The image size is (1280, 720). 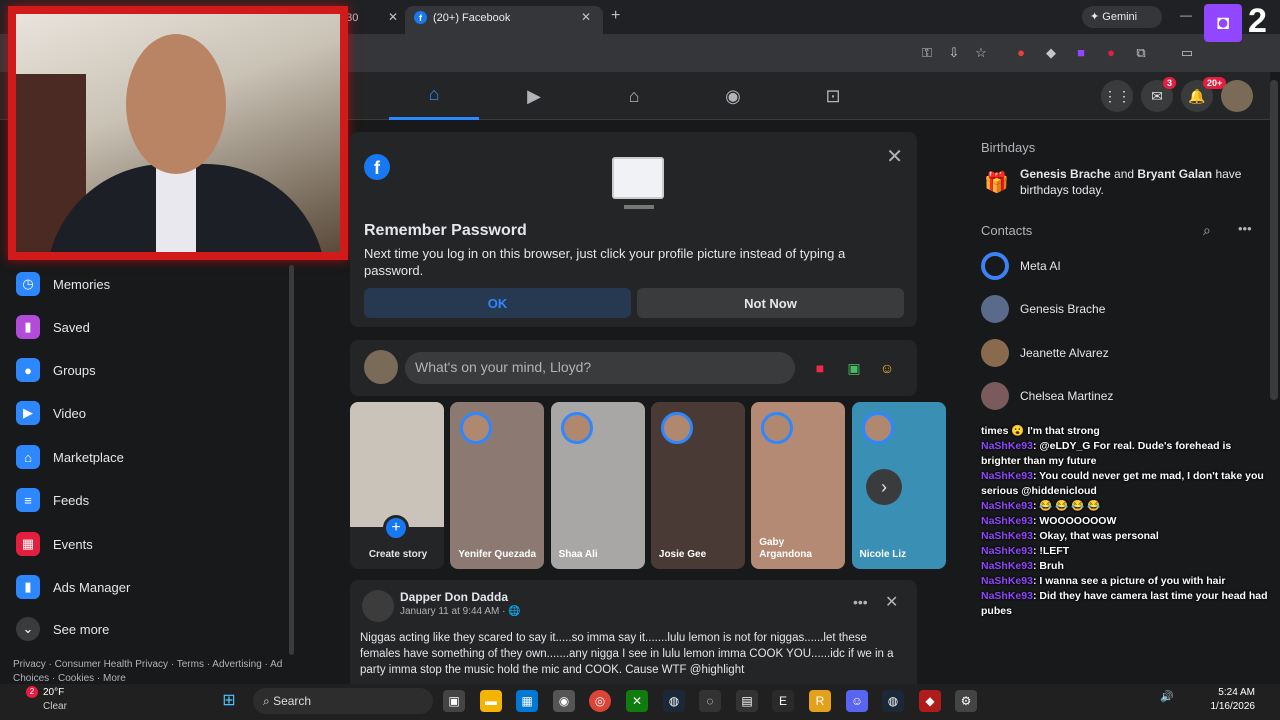 I want to click on rockstar-icon: R, so click(x=820, y=701).